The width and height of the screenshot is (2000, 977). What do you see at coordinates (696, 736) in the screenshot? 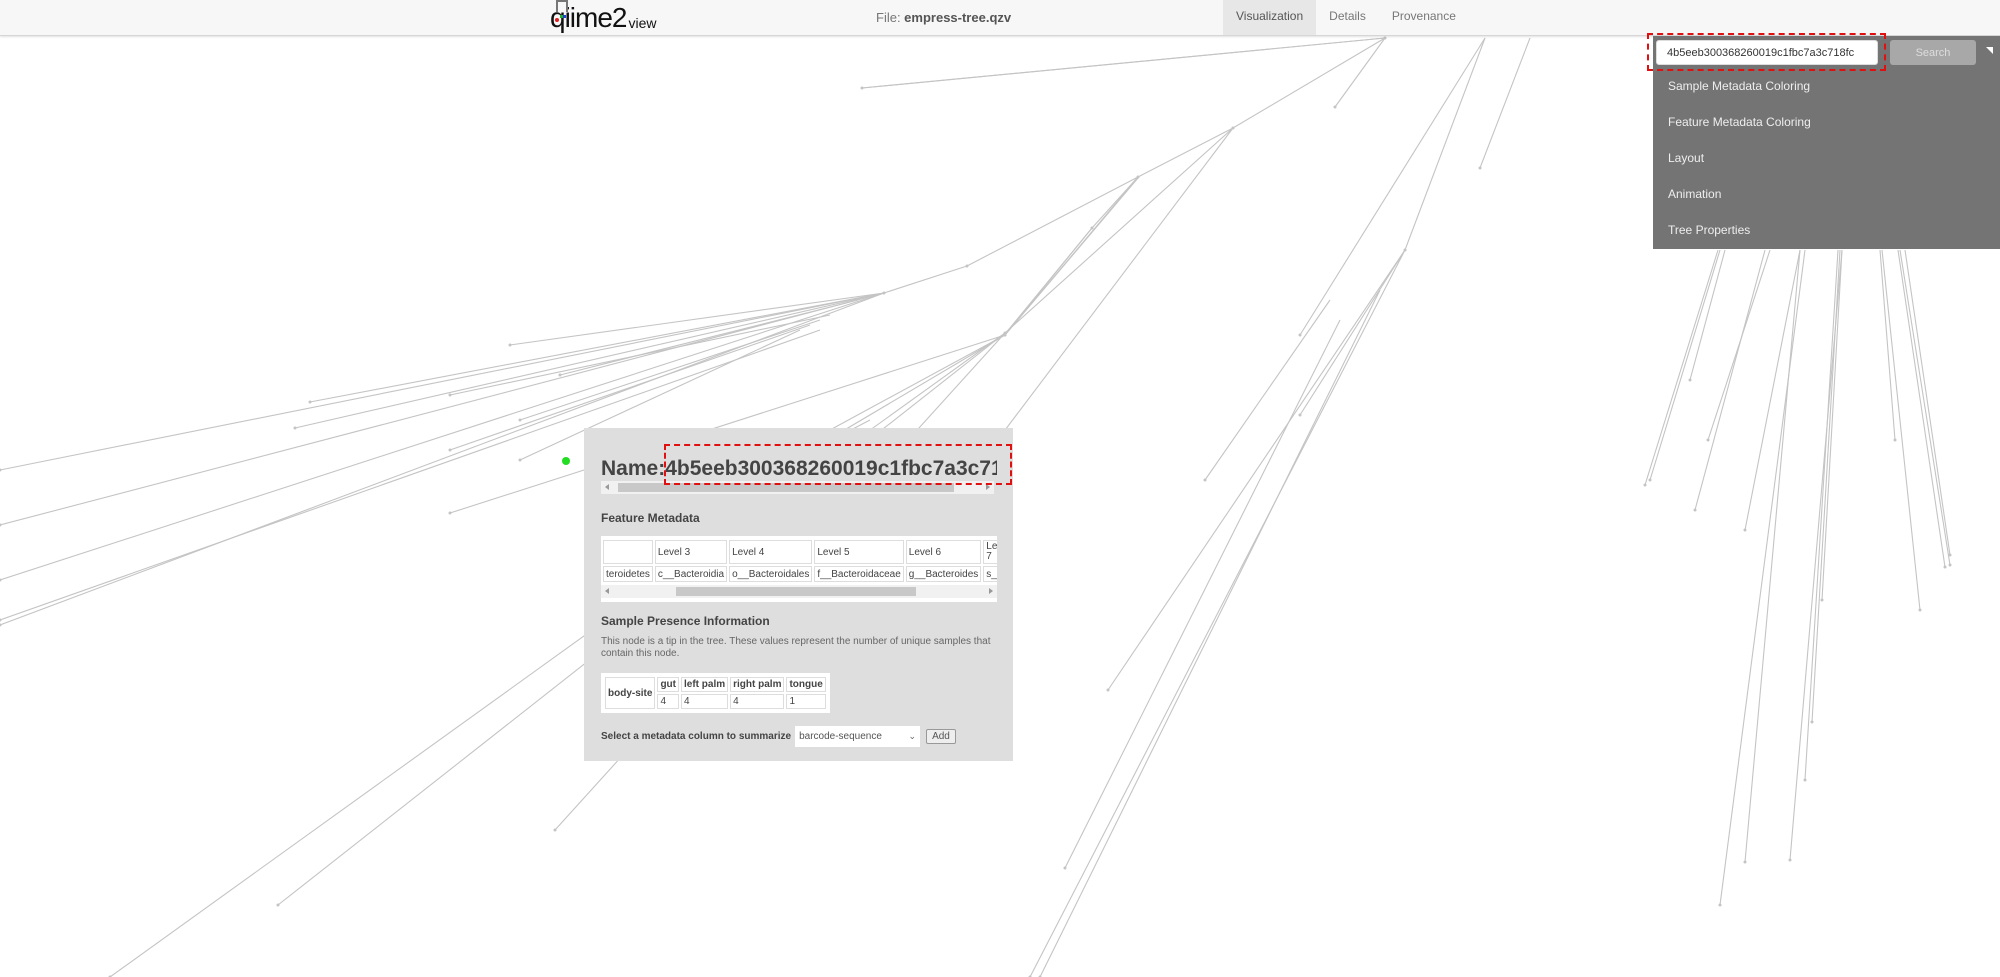
I see `summarize-label: Select a metadata column to summarize` at bounding box center [696, 736].